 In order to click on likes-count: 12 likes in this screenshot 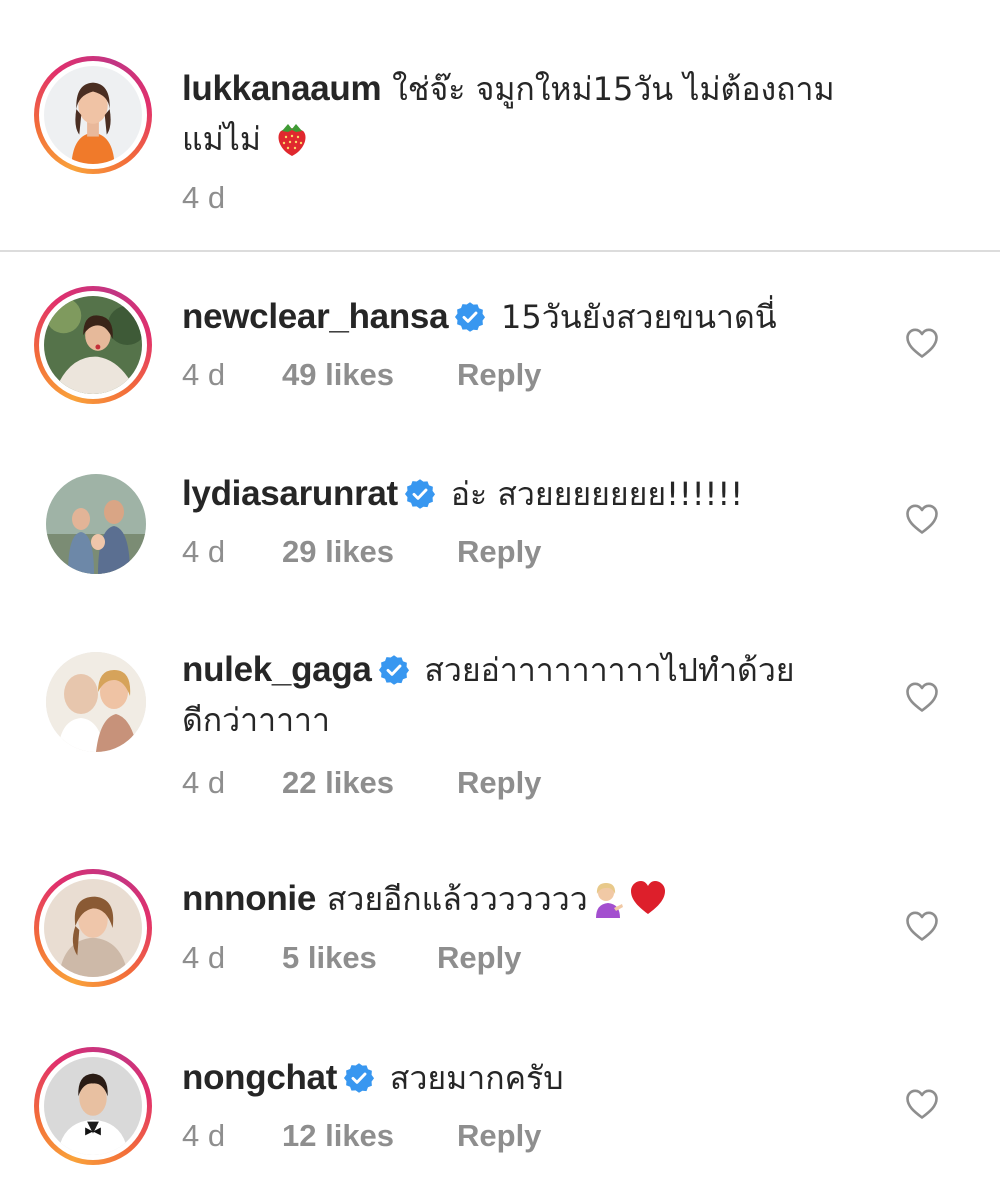, I will do `click(369, 1136)`.